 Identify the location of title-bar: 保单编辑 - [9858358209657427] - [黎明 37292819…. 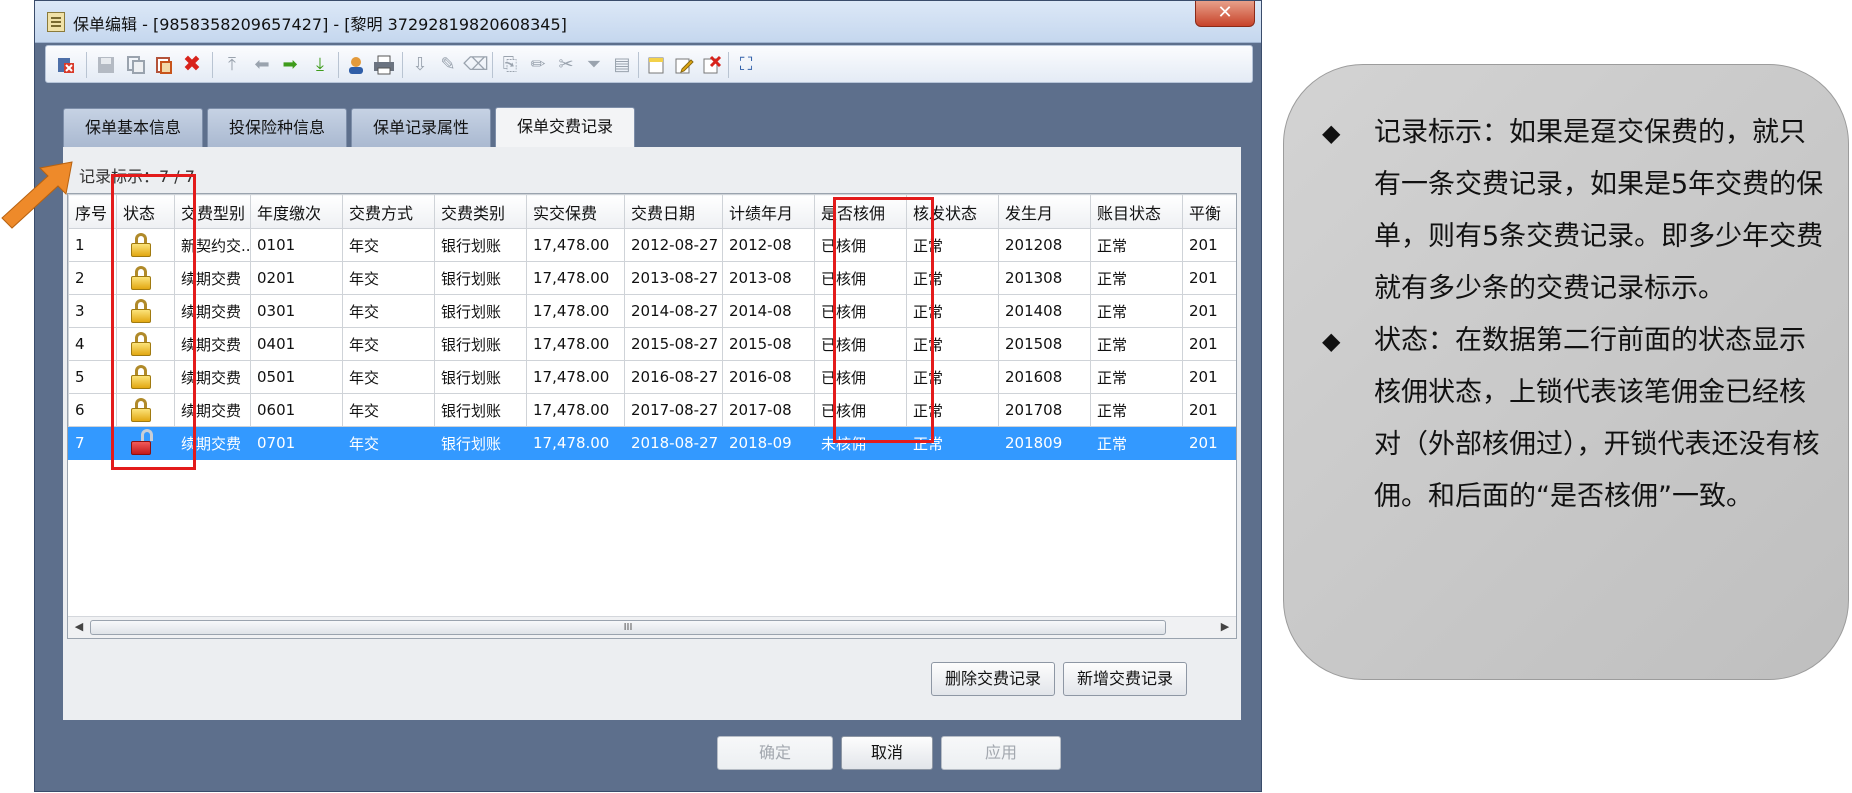
(648, 22).